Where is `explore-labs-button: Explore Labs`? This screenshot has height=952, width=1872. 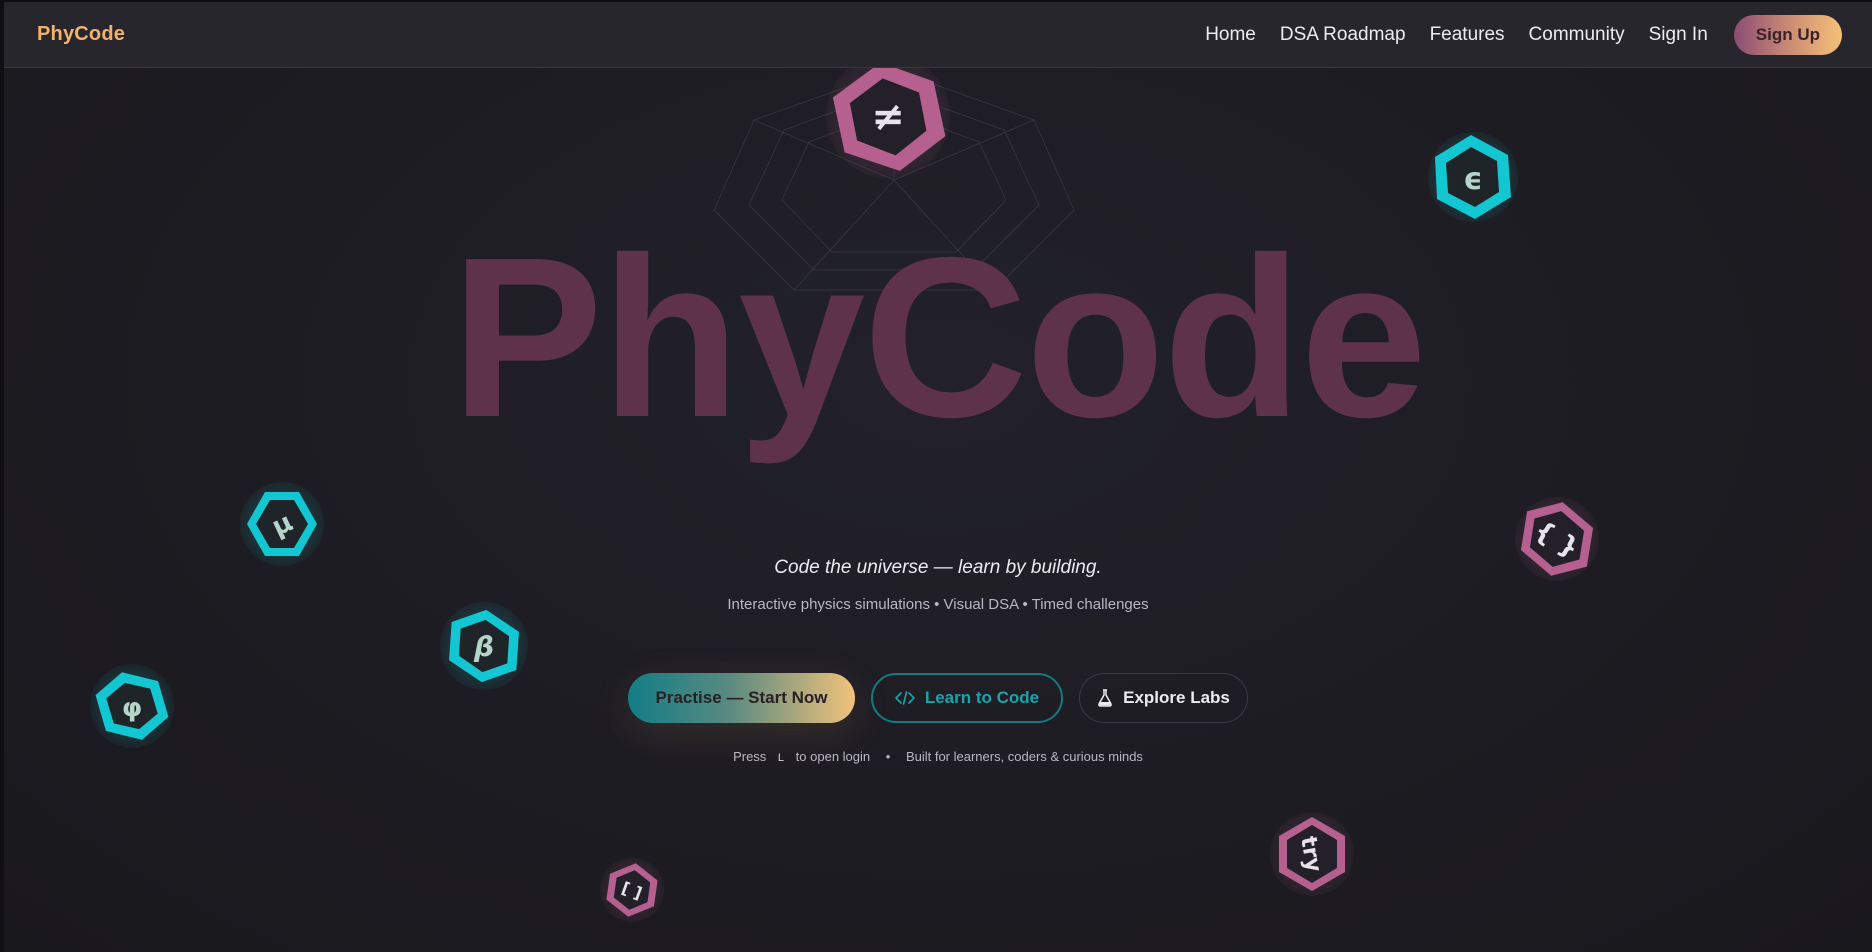 explore-labs-button: Explore Labs is located at coordinates (1163, 698).